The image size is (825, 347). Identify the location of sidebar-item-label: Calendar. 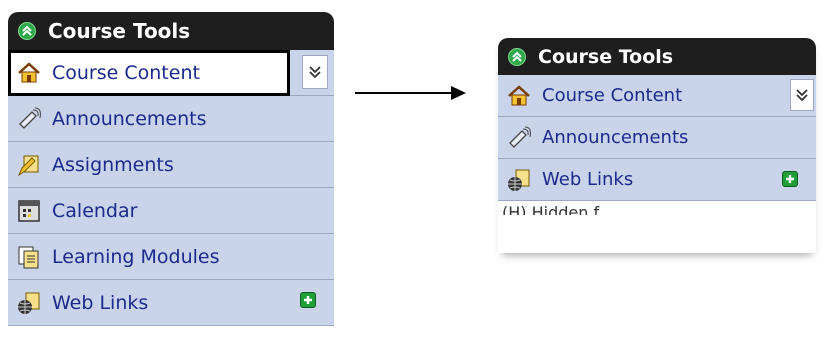
(95, 210).